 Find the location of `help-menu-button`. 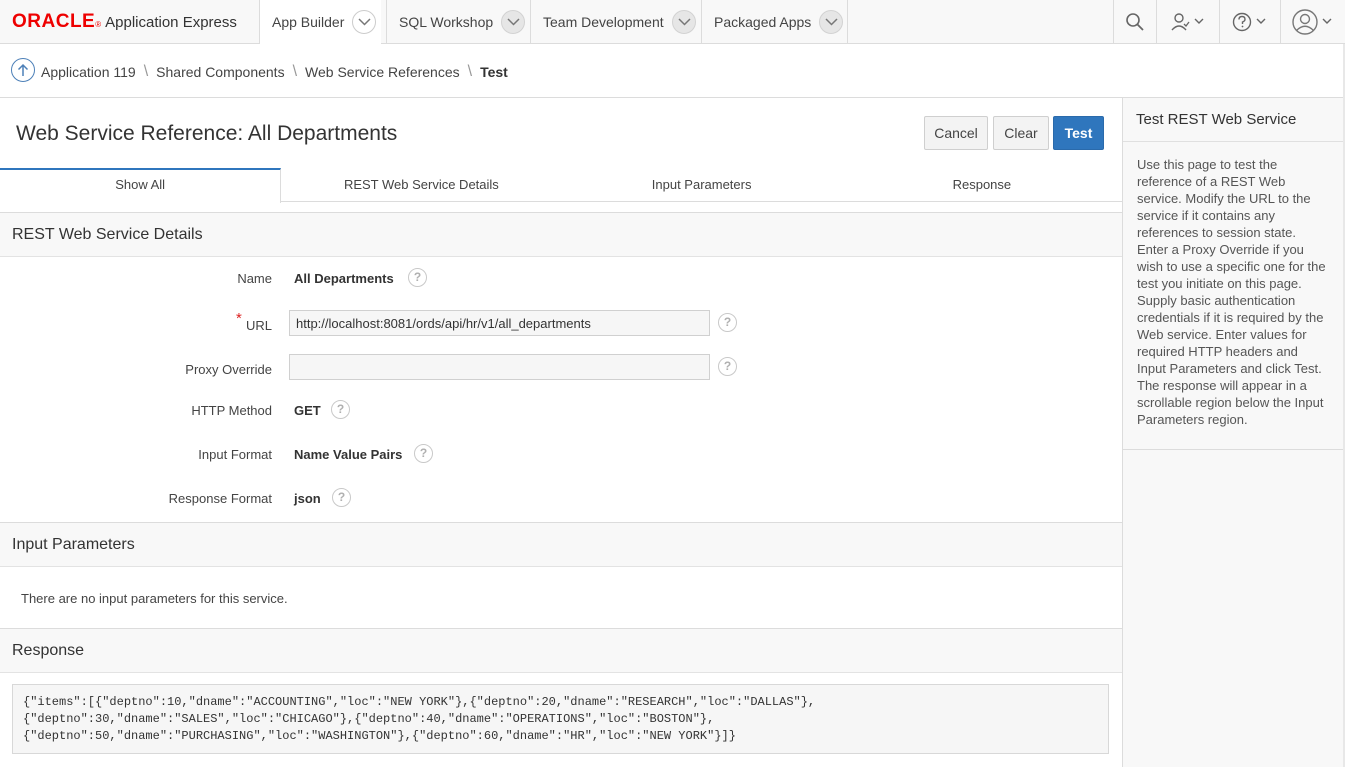

help-menu-button is located at coordinates (1249, 22).